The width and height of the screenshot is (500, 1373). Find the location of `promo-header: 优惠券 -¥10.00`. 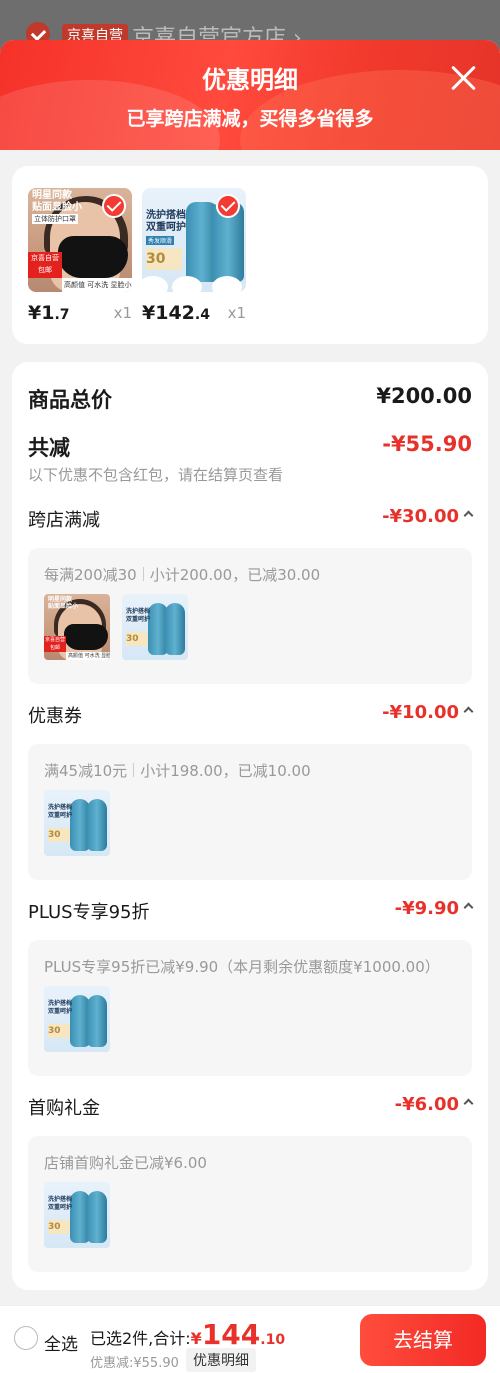

promo-header: 优惠券 -¥10.00 is located at coordinates (251, 717).